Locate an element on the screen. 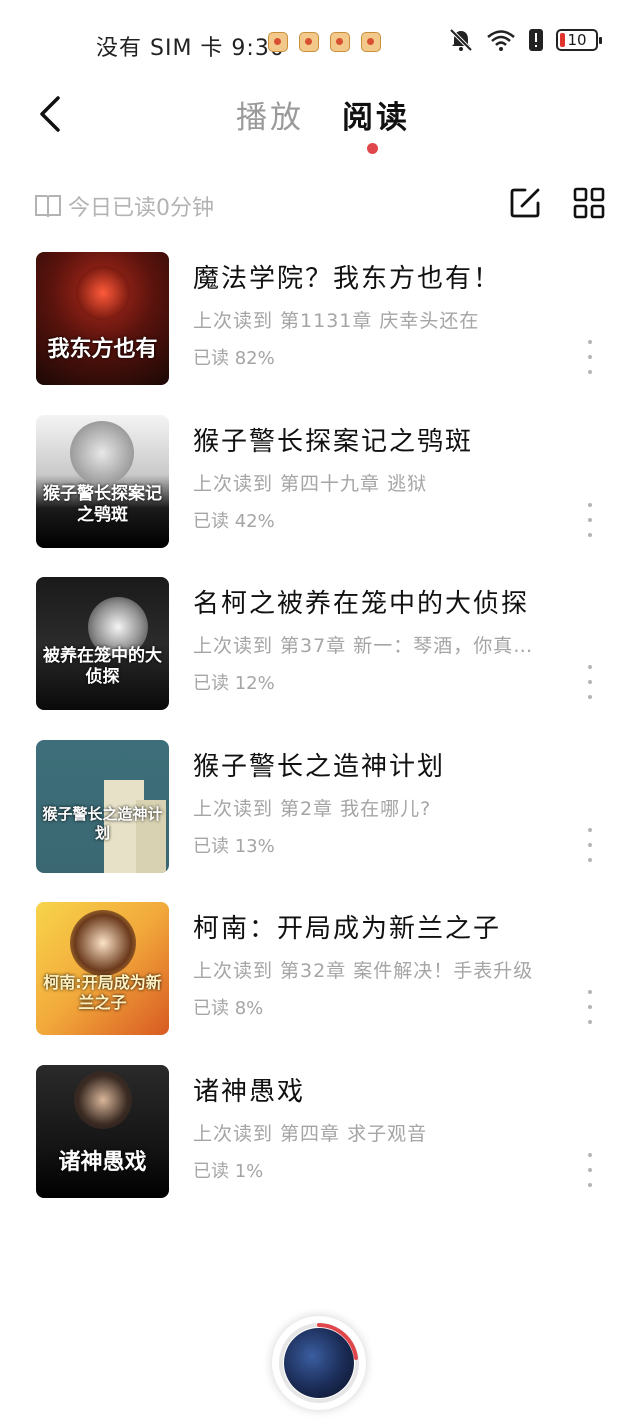  cover-title: 被养在笼中的大侦探 is located at coordinates (102, 666).